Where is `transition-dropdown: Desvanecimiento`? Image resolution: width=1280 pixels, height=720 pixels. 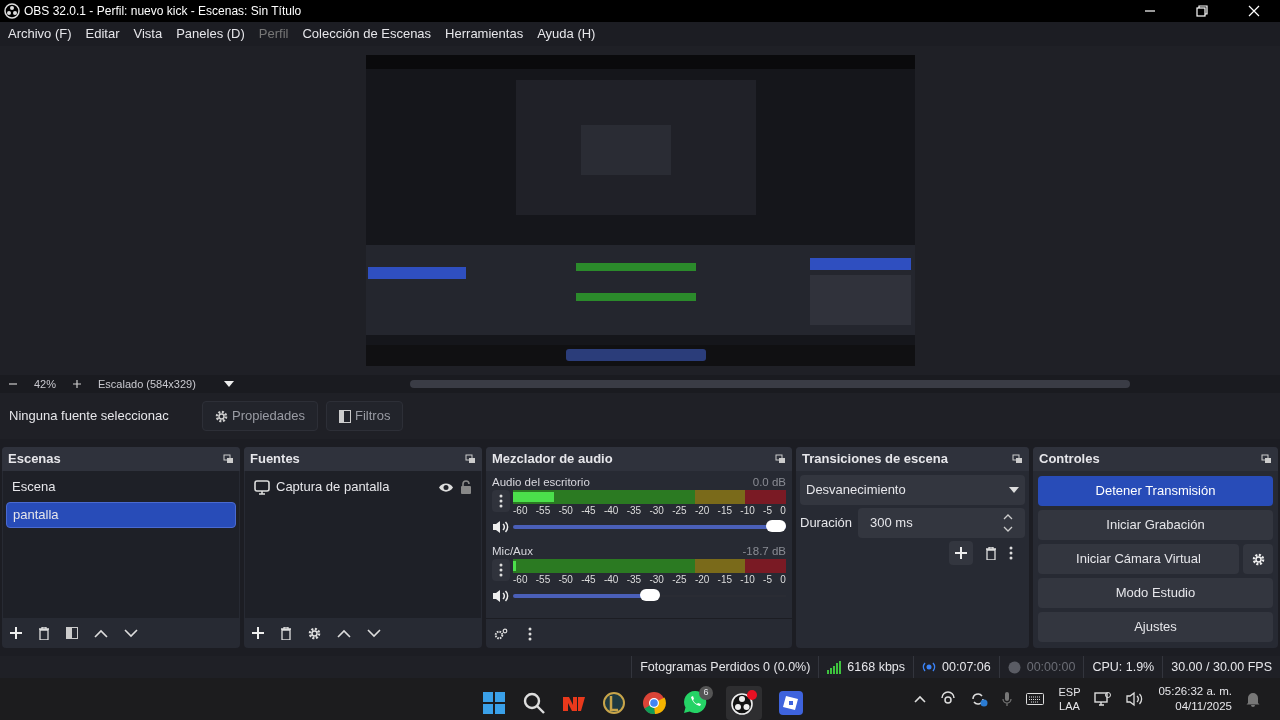
transition-dropdown: Desvanecimiento is located at coordinates (912, 490).